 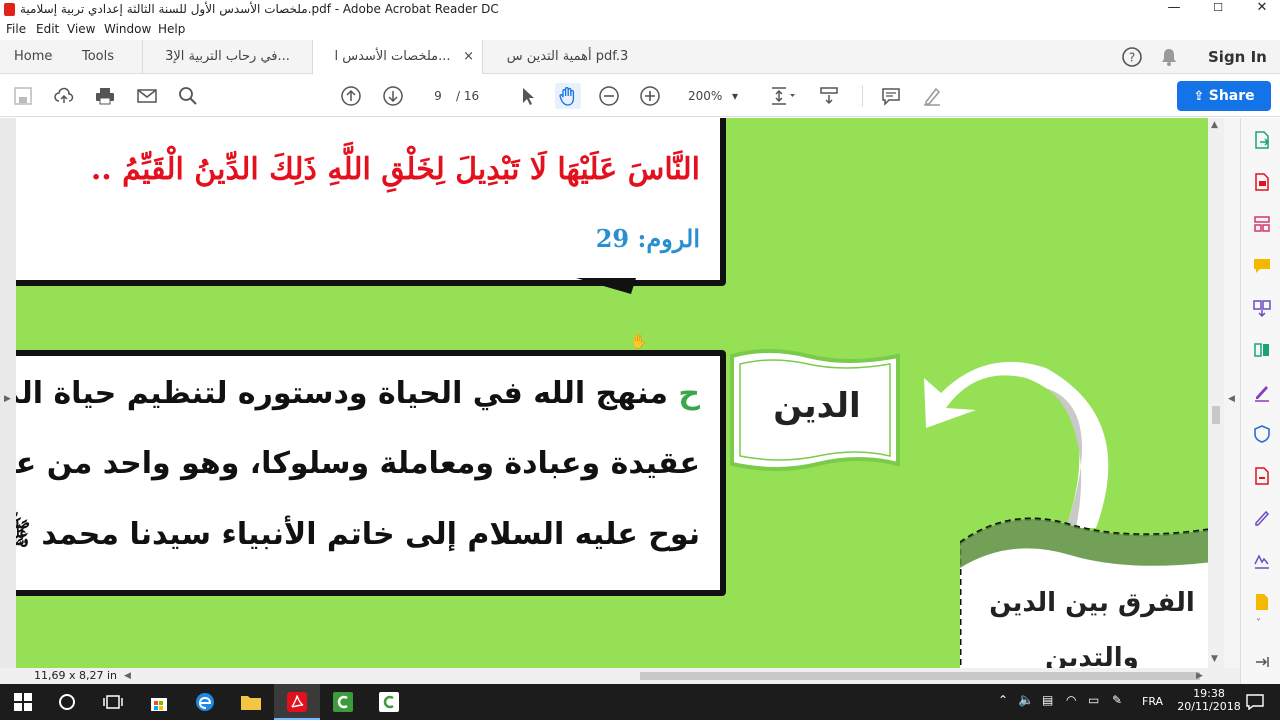 I want to click on system-tray-icons: ⌃ 🔈 ▤ ◠ ▭ ✎, so click(x=1066, y=702).